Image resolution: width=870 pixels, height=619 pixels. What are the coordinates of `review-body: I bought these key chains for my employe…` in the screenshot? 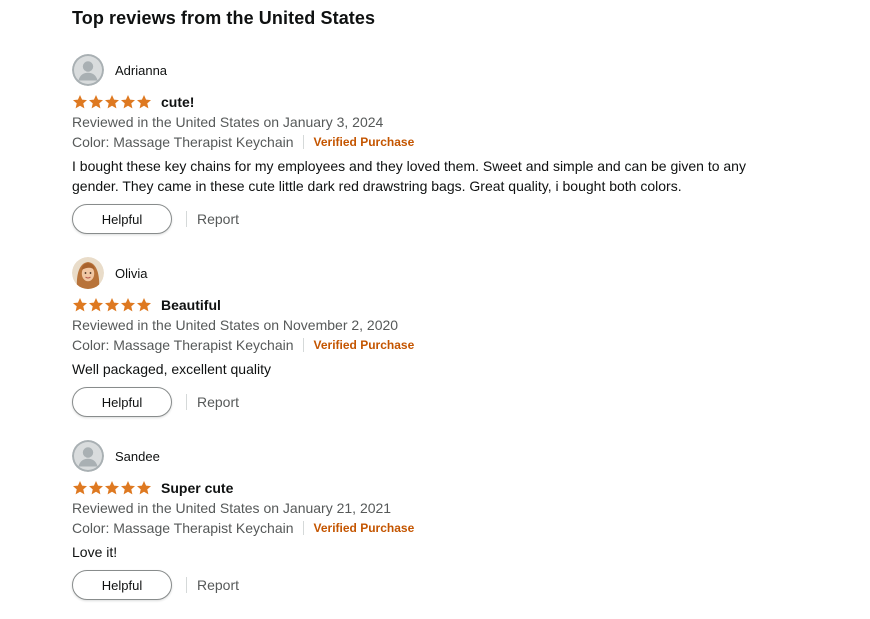 It's located at (409, 176).